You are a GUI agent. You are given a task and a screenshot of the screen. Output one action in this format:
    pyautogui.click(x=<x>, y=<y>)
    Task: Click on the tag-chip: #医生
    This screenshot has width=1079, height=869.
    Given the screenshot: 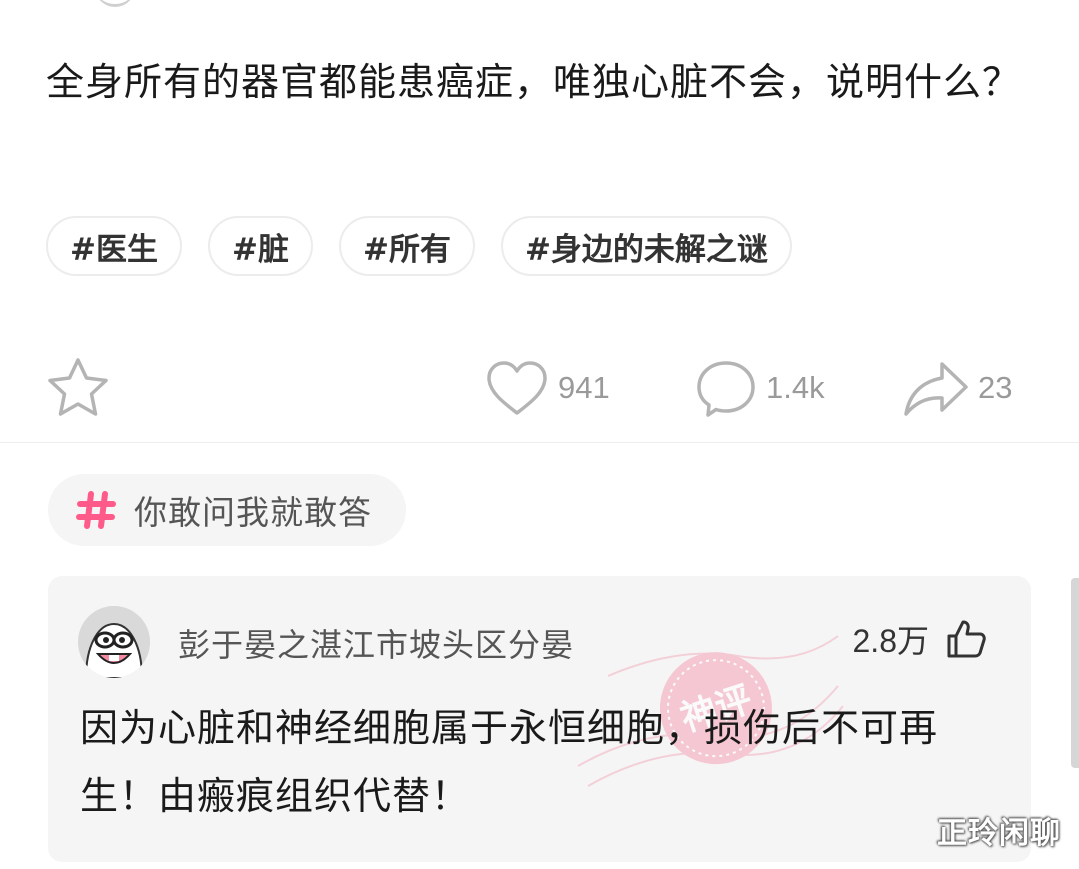 What is the action you would take?
    pyautogui.click(x=114, y=246)
    